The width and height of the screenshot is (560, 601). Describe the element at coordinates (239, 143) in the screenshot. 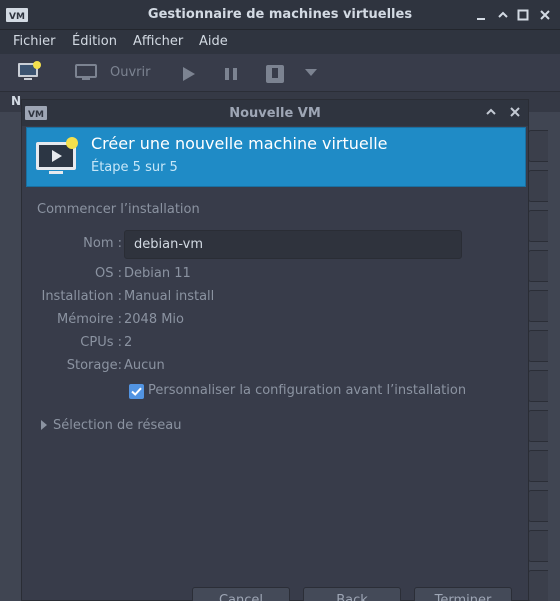

I see `banner-title: Créer une nouvelle machine virtuelle` at that location.